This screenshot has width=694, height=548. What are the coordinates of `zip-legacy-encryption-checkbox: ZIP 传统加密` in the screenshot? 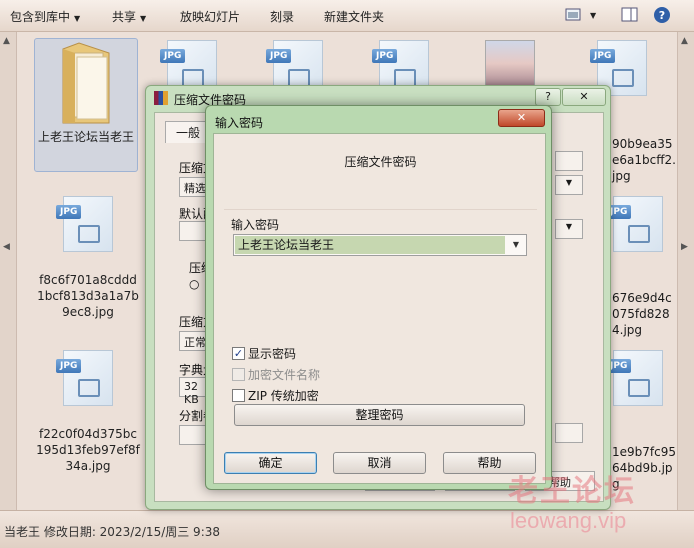 It's located at (275, 395).